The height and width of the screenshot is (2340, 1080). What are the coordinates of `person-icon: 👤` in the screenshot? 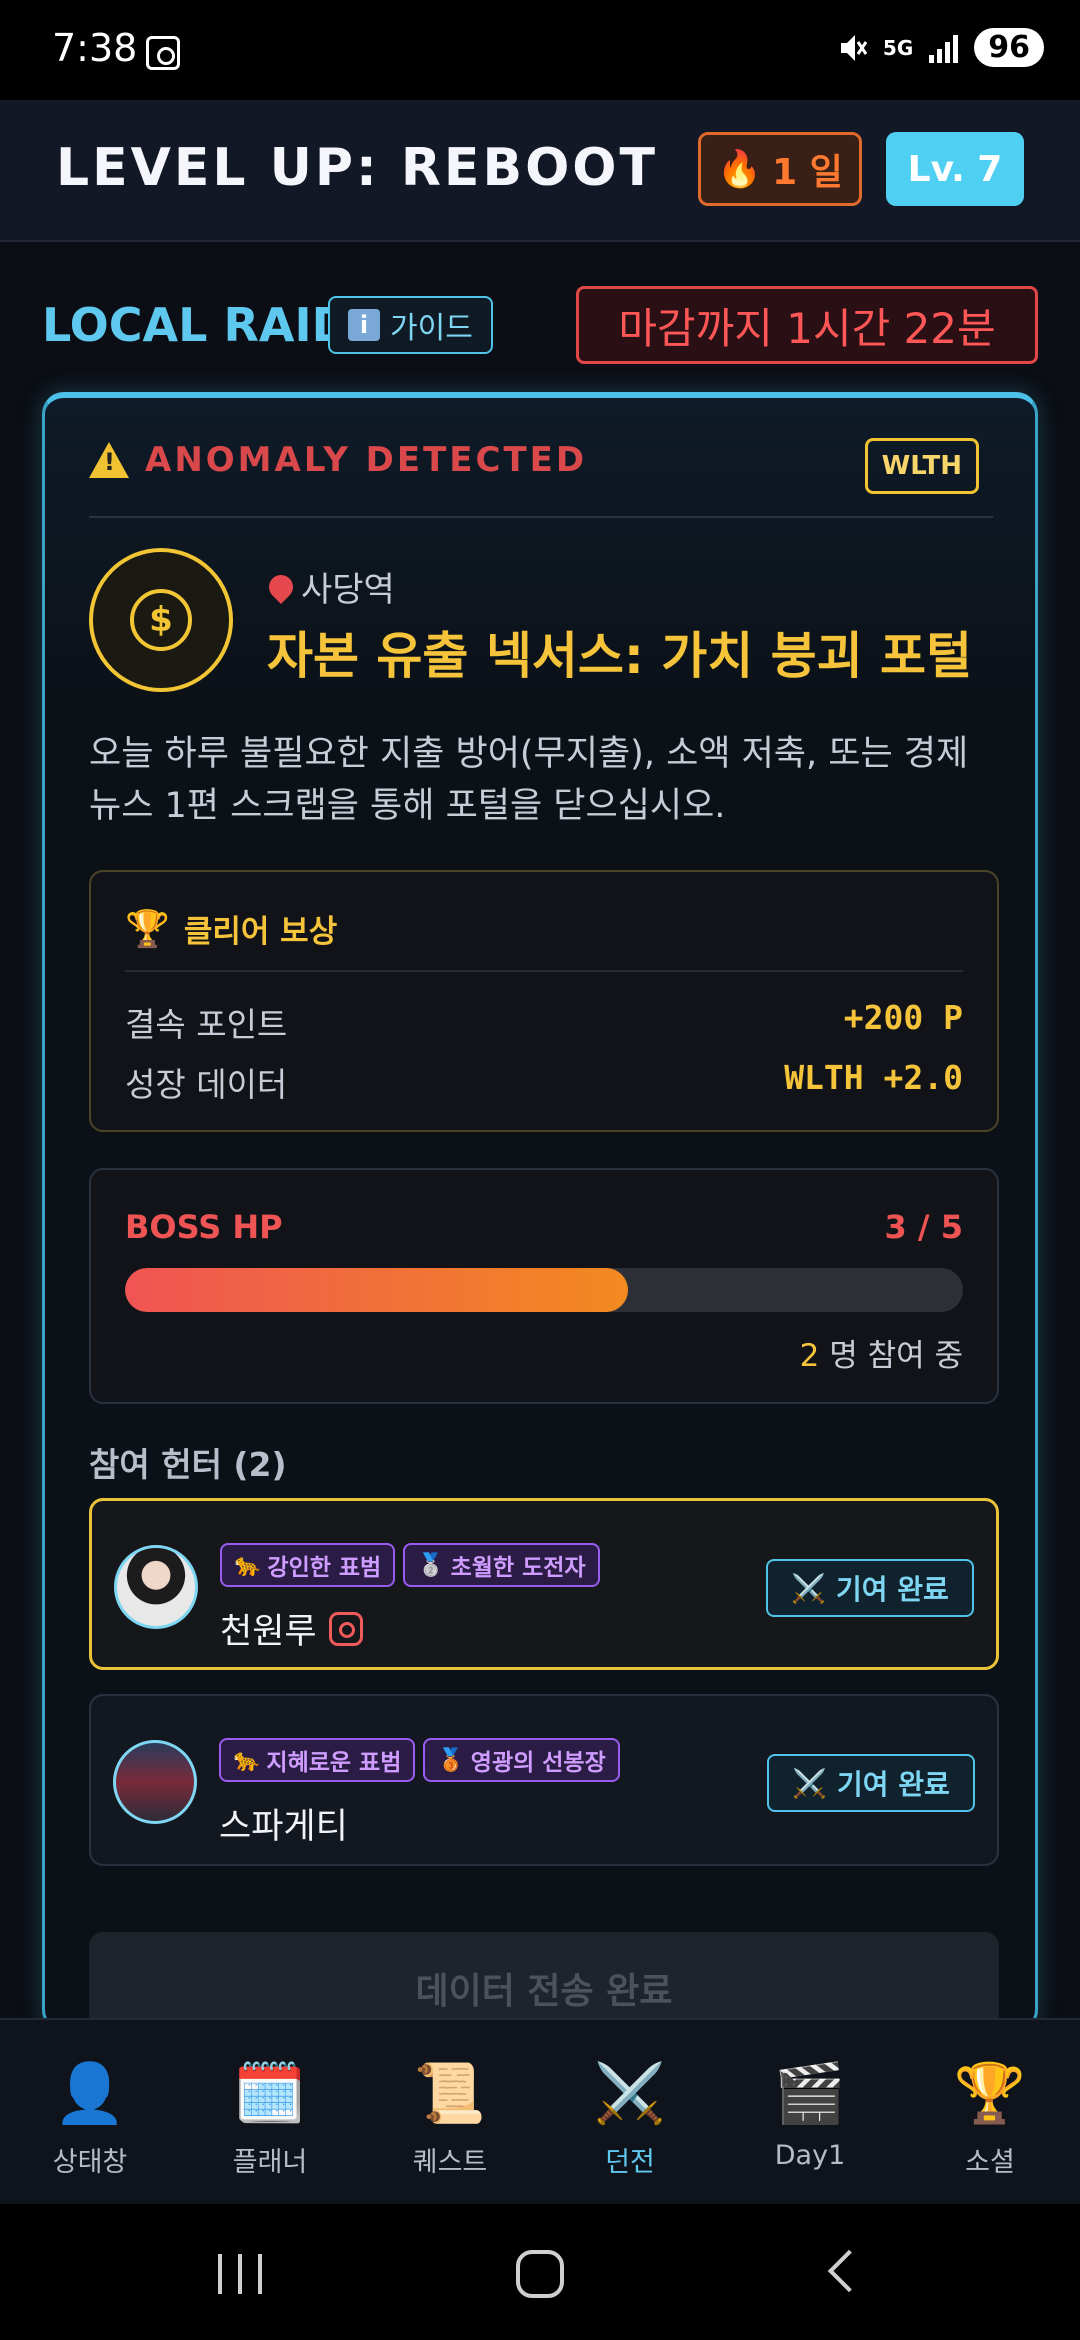 It's located at (90, 2093).